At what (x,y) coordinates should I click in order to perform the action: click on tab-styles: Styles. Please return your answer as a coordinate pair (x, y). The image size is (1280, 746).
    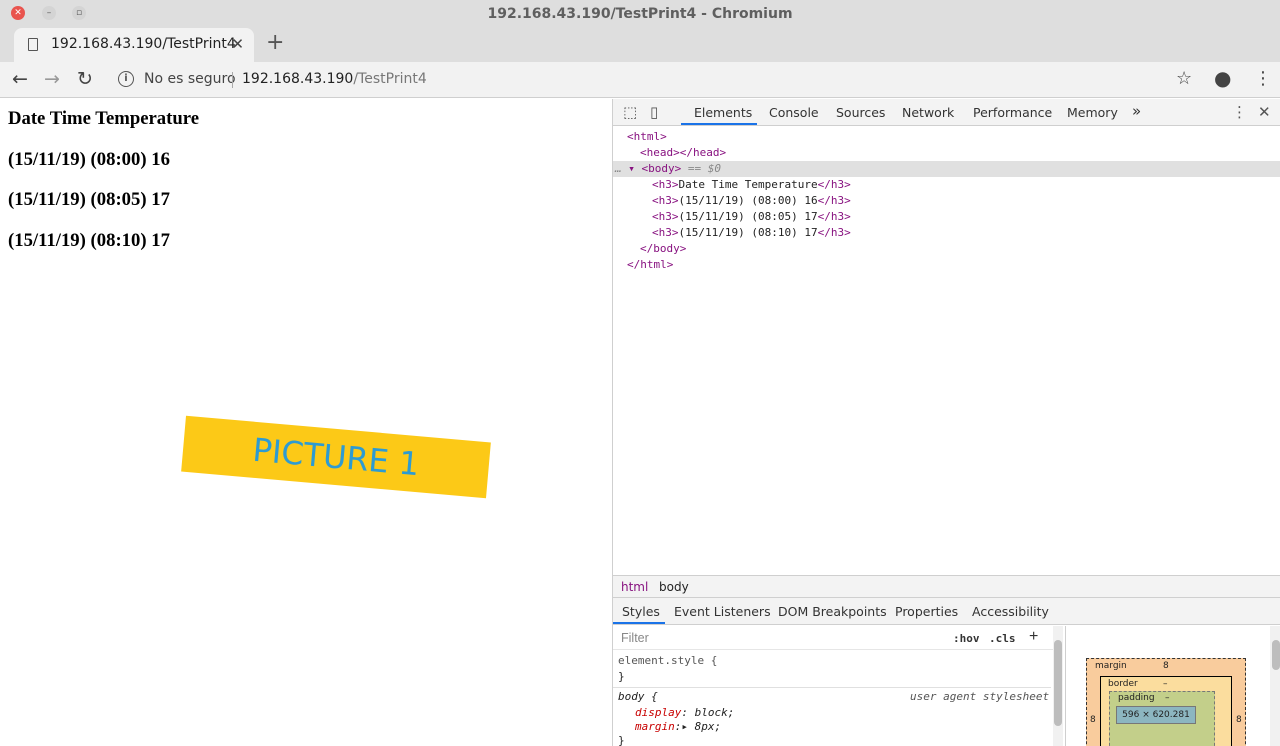
    Looking at the image, I should click on (641, 611).